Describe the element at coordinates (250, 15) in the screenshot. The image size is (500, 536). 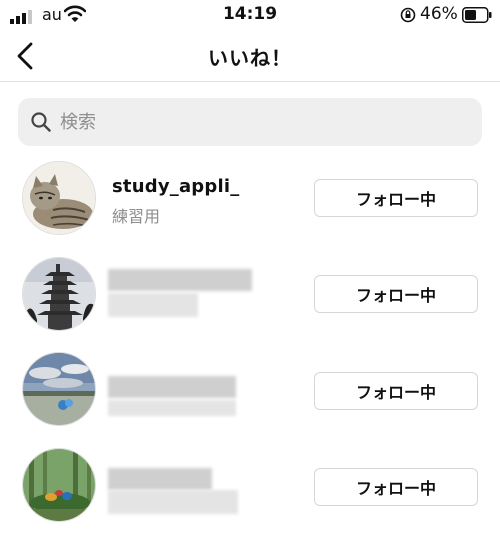
I see `status-bar: au 14:19 46%` at that location.